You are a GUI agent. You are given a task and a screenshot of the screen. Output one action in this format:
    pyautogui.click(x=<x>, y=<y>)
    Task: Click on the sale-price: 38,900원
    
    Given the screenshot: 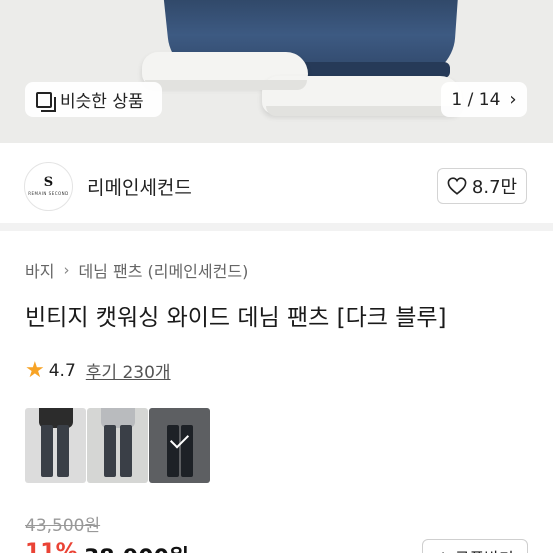 What is the action you would take?
    pyautogui.click(x=136, y=546)
    